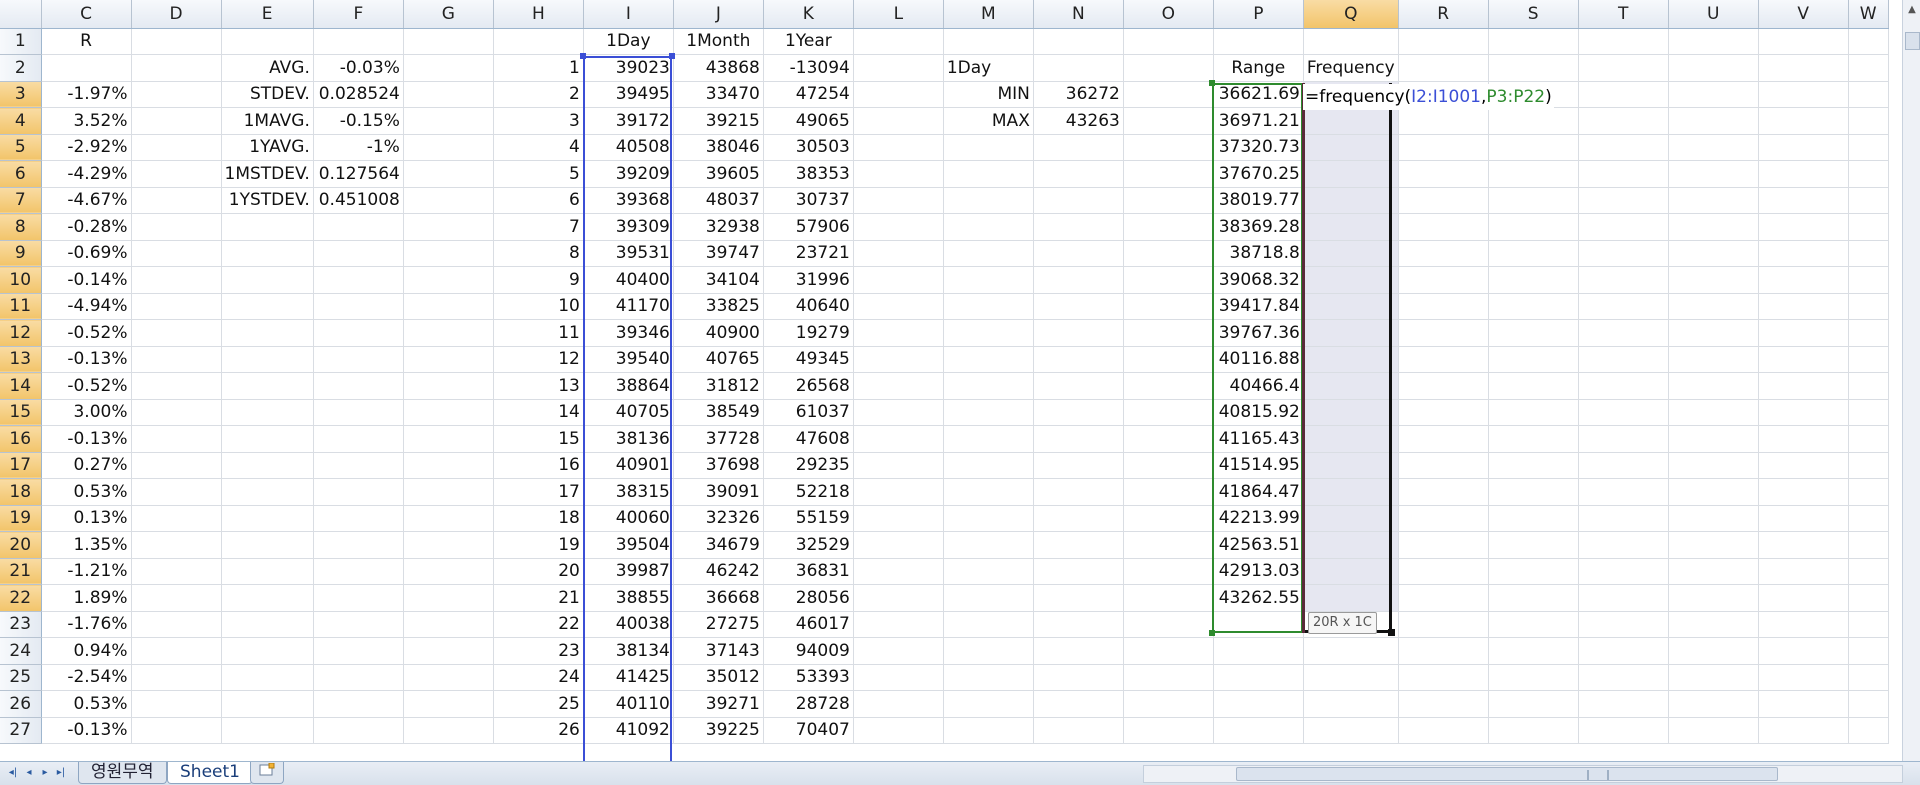 The height and width of the screenshot is (785, 1920). Describe the element at coordinates (358, 306) in the screenshot. I see `cell-f11` at that location.